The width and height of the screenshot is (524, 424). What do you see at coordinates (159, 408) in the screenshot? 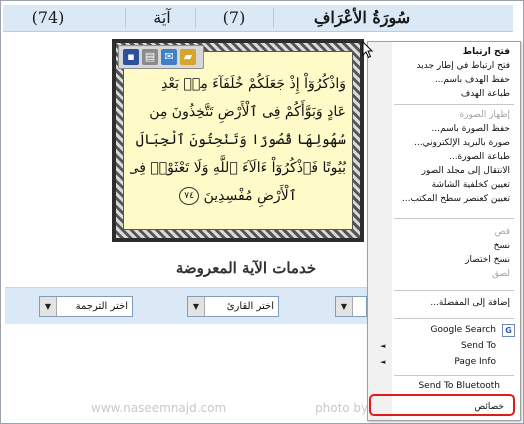
I see `watermark-site: www.naseemnajd.com` at bounding box center [159, 408].